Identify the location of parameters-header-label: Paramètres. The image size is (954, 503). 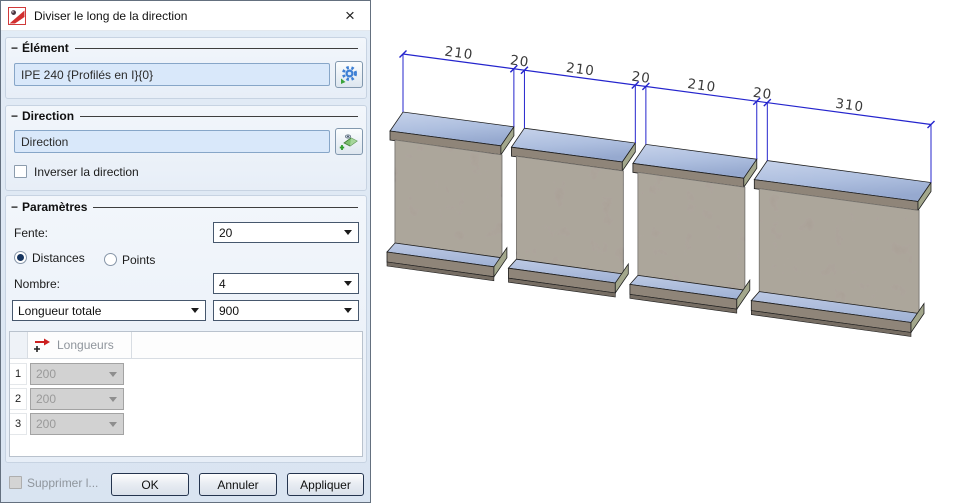
(55, 207).